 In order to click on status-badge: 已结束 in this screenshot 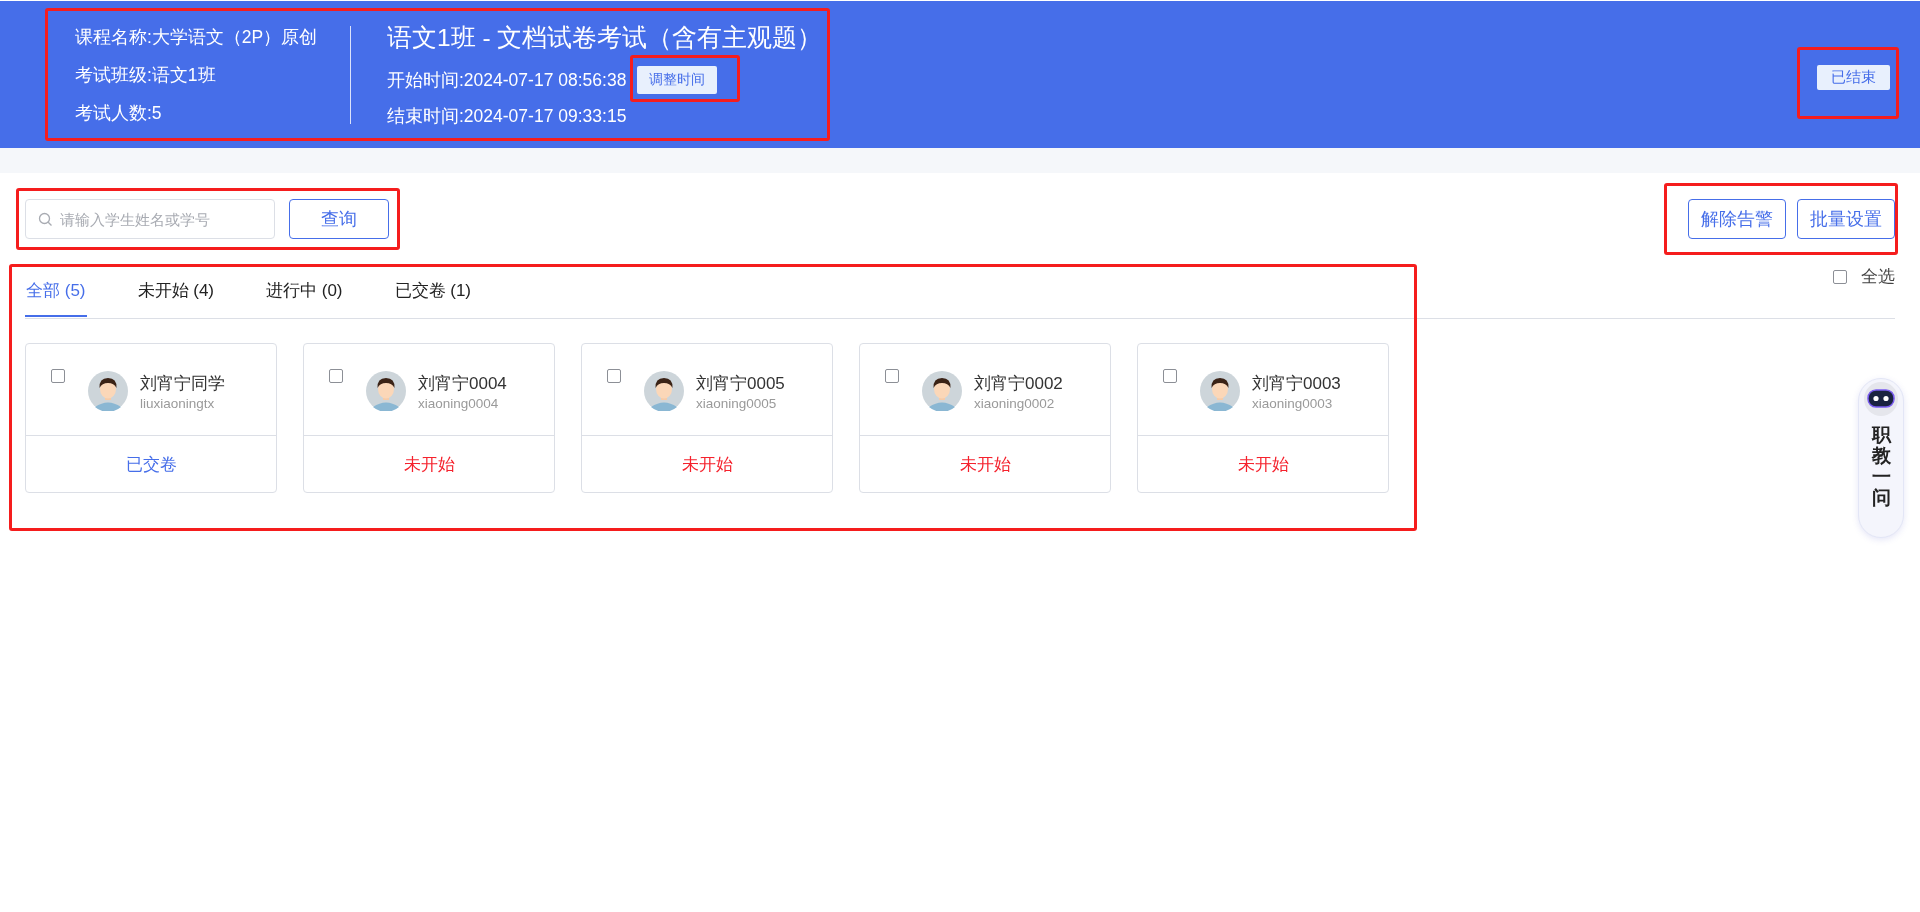, I will do `click(1853, 77)`.